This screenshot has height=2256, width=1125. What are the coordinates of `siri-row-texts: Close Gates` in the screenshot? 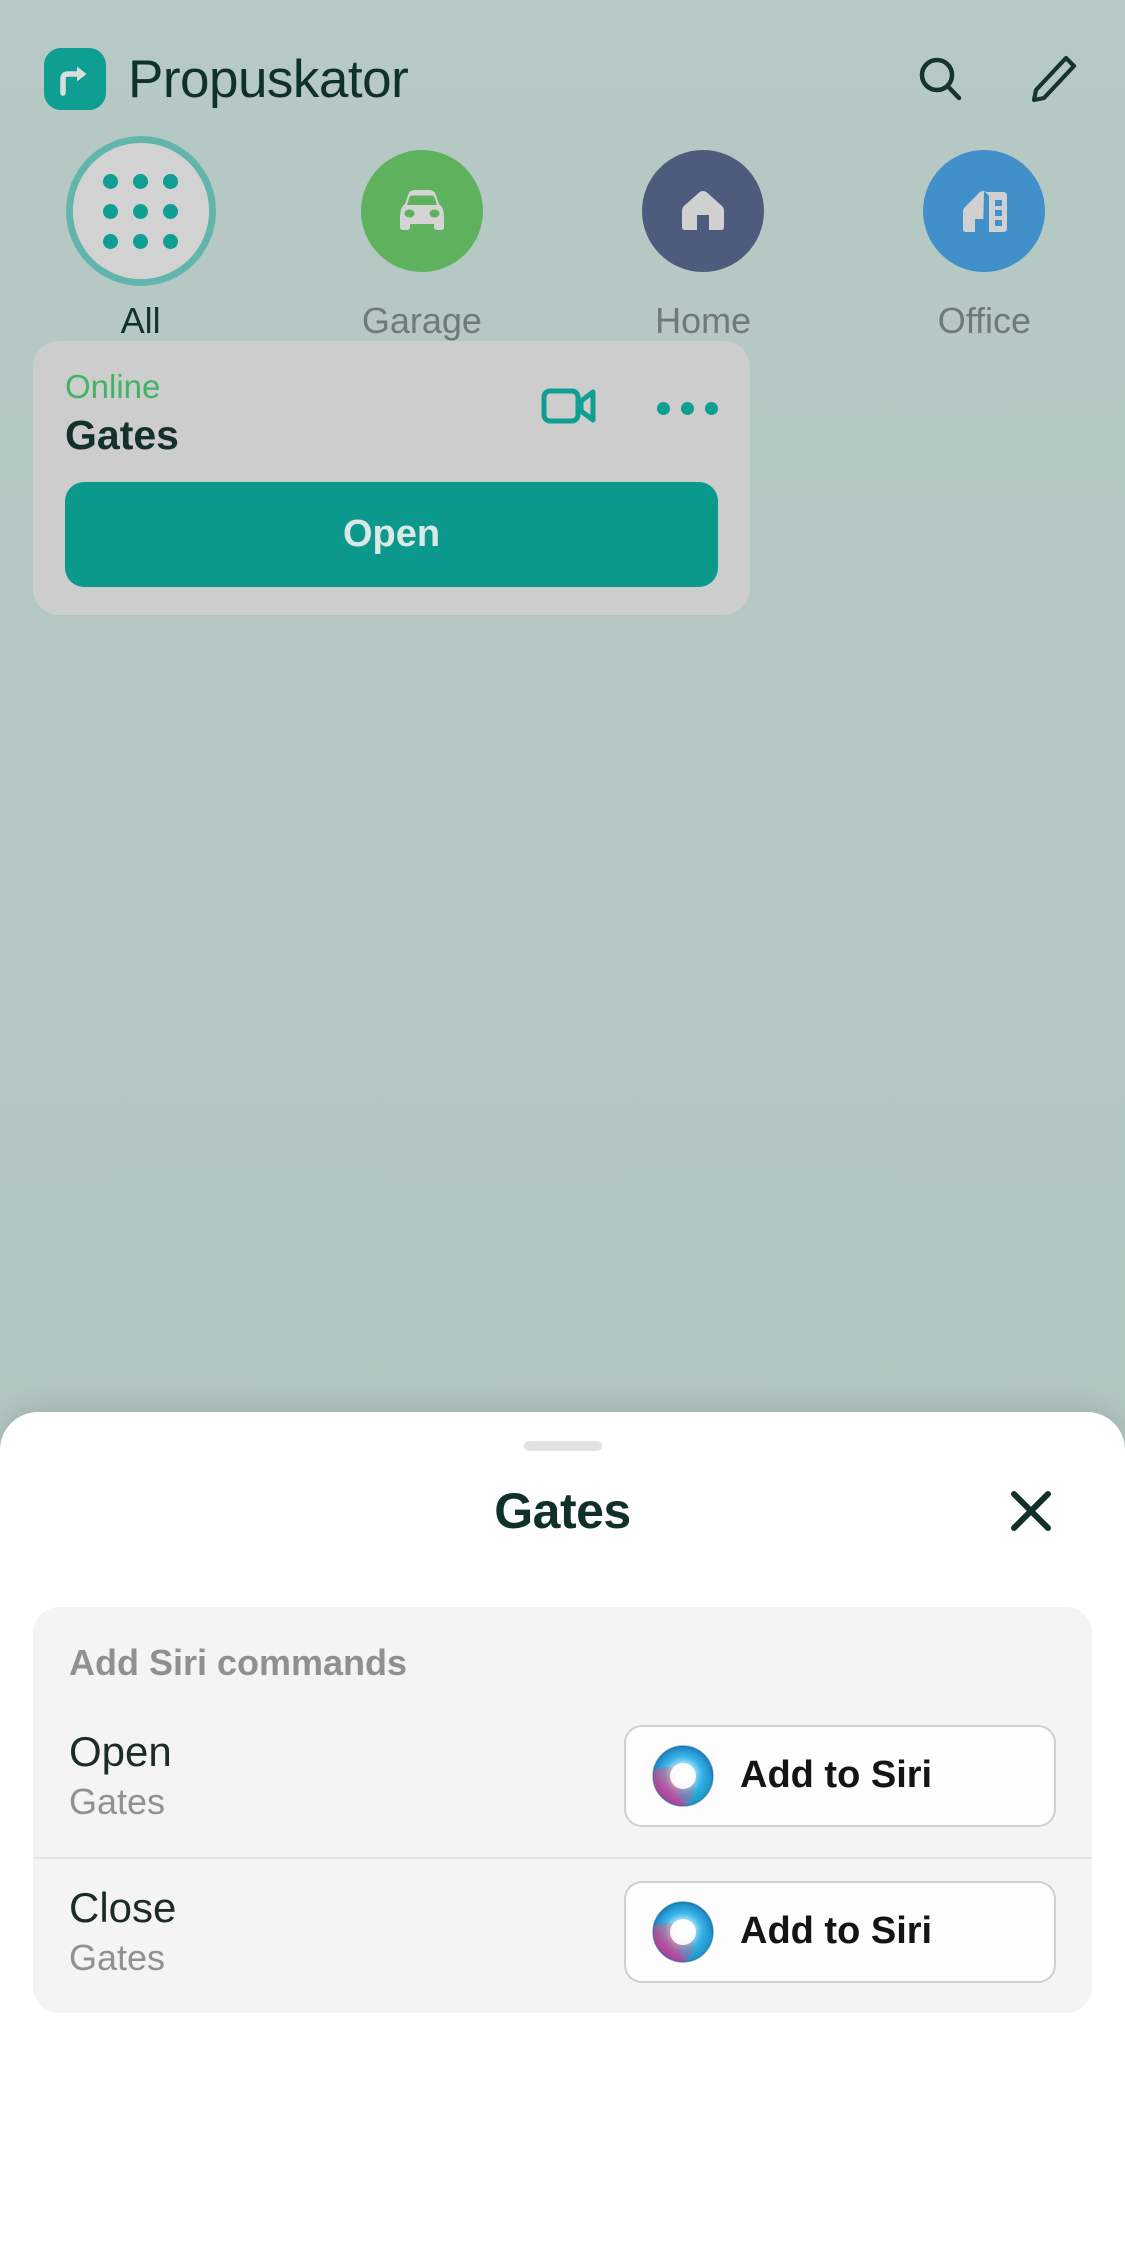 It's located at (122, 1931).